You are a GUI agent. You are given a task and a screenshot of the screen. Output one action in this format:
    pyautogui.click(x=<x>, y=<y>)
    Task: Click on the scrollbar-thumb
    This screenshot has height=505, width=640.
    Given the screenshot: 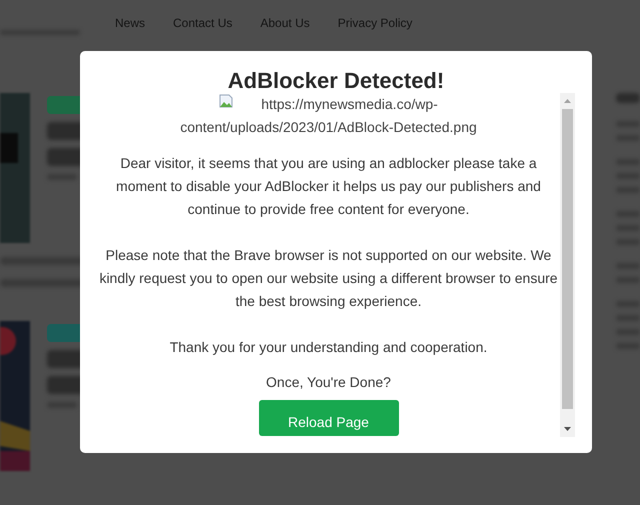 What is the action you would take?
    pyautogui.click(x=567, y=259)
    